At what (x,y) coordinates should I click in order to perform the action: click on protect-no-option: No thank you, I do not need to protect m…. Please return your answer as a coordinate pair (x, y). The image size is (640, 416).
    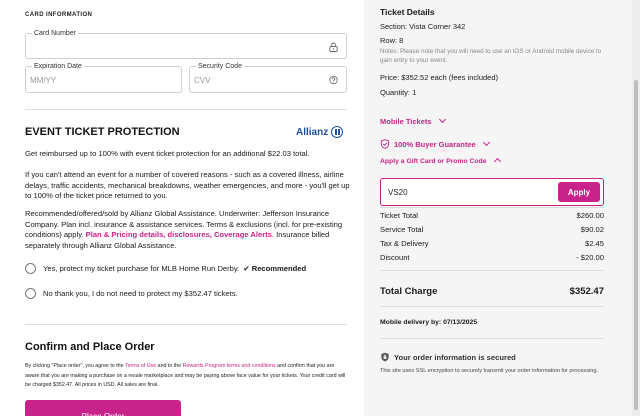
    Looking at the image, I should click on (131, 293).